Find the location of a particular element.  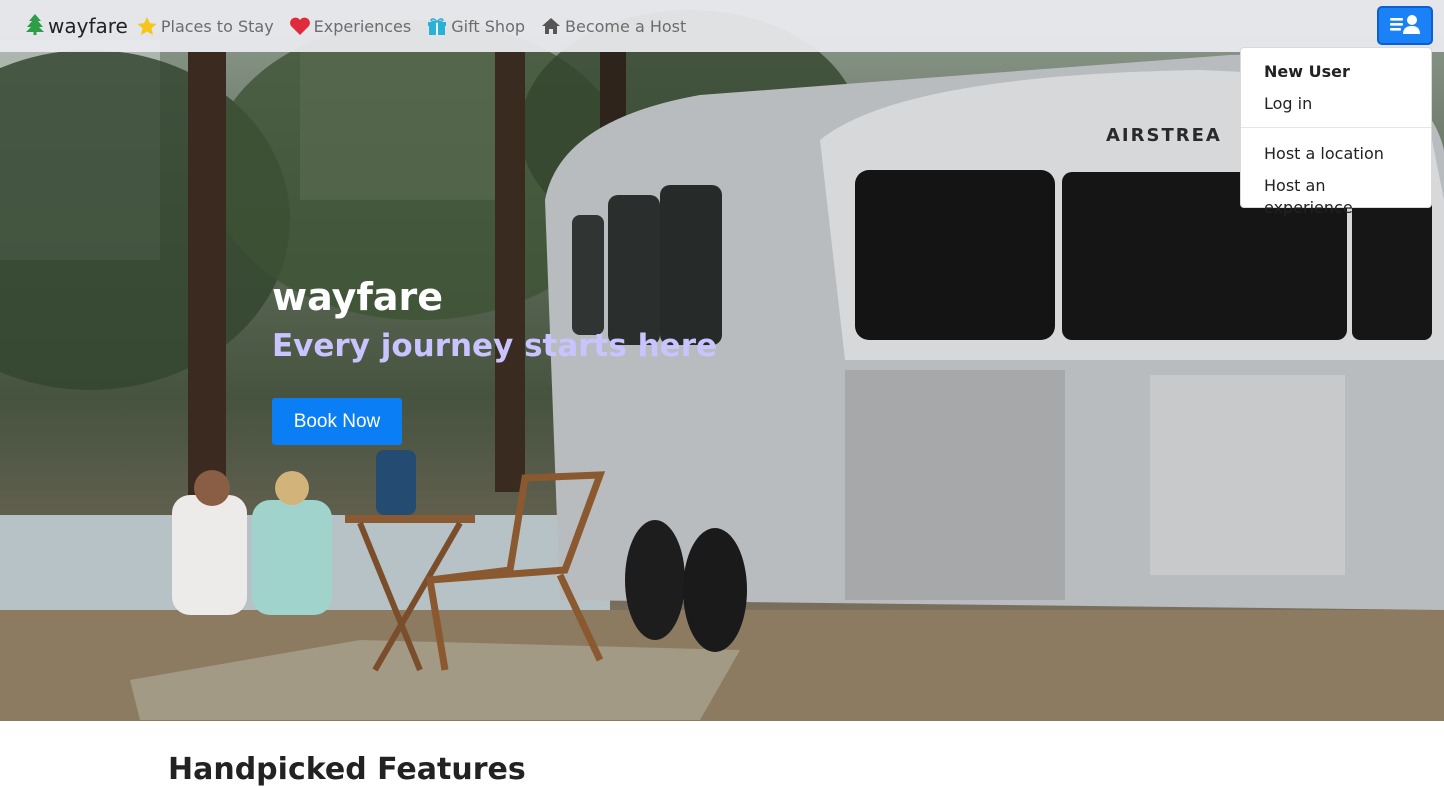

hero-subtitle: Every journey starts here is located at coordinates (495, 346).